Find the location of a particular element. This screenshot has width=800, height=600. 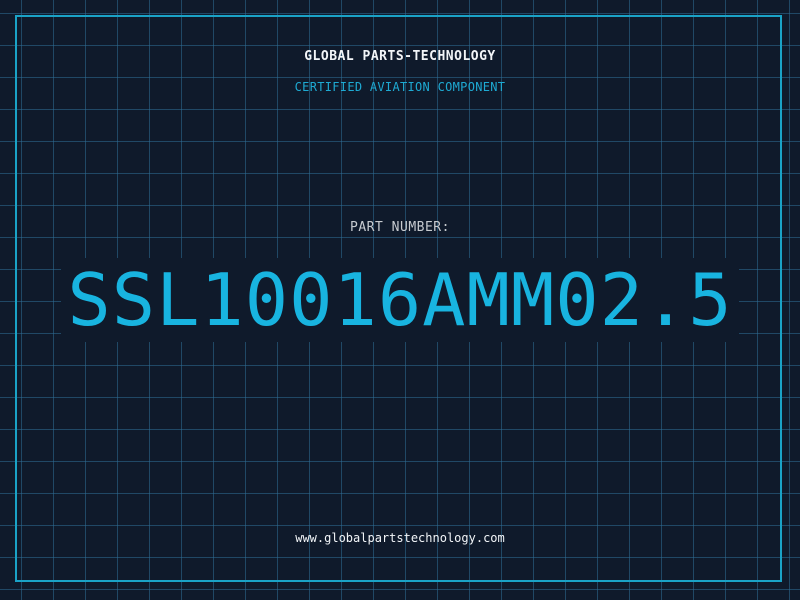

part-number-value: SSL10016AMM02.5 is located at coordinates (400, 300).